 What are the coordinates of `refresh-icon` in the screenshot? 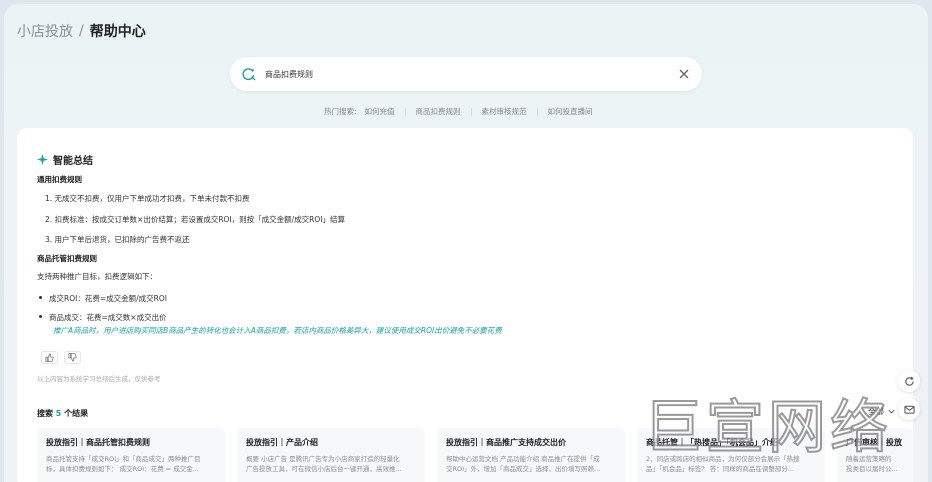 It's located at (909, 381).